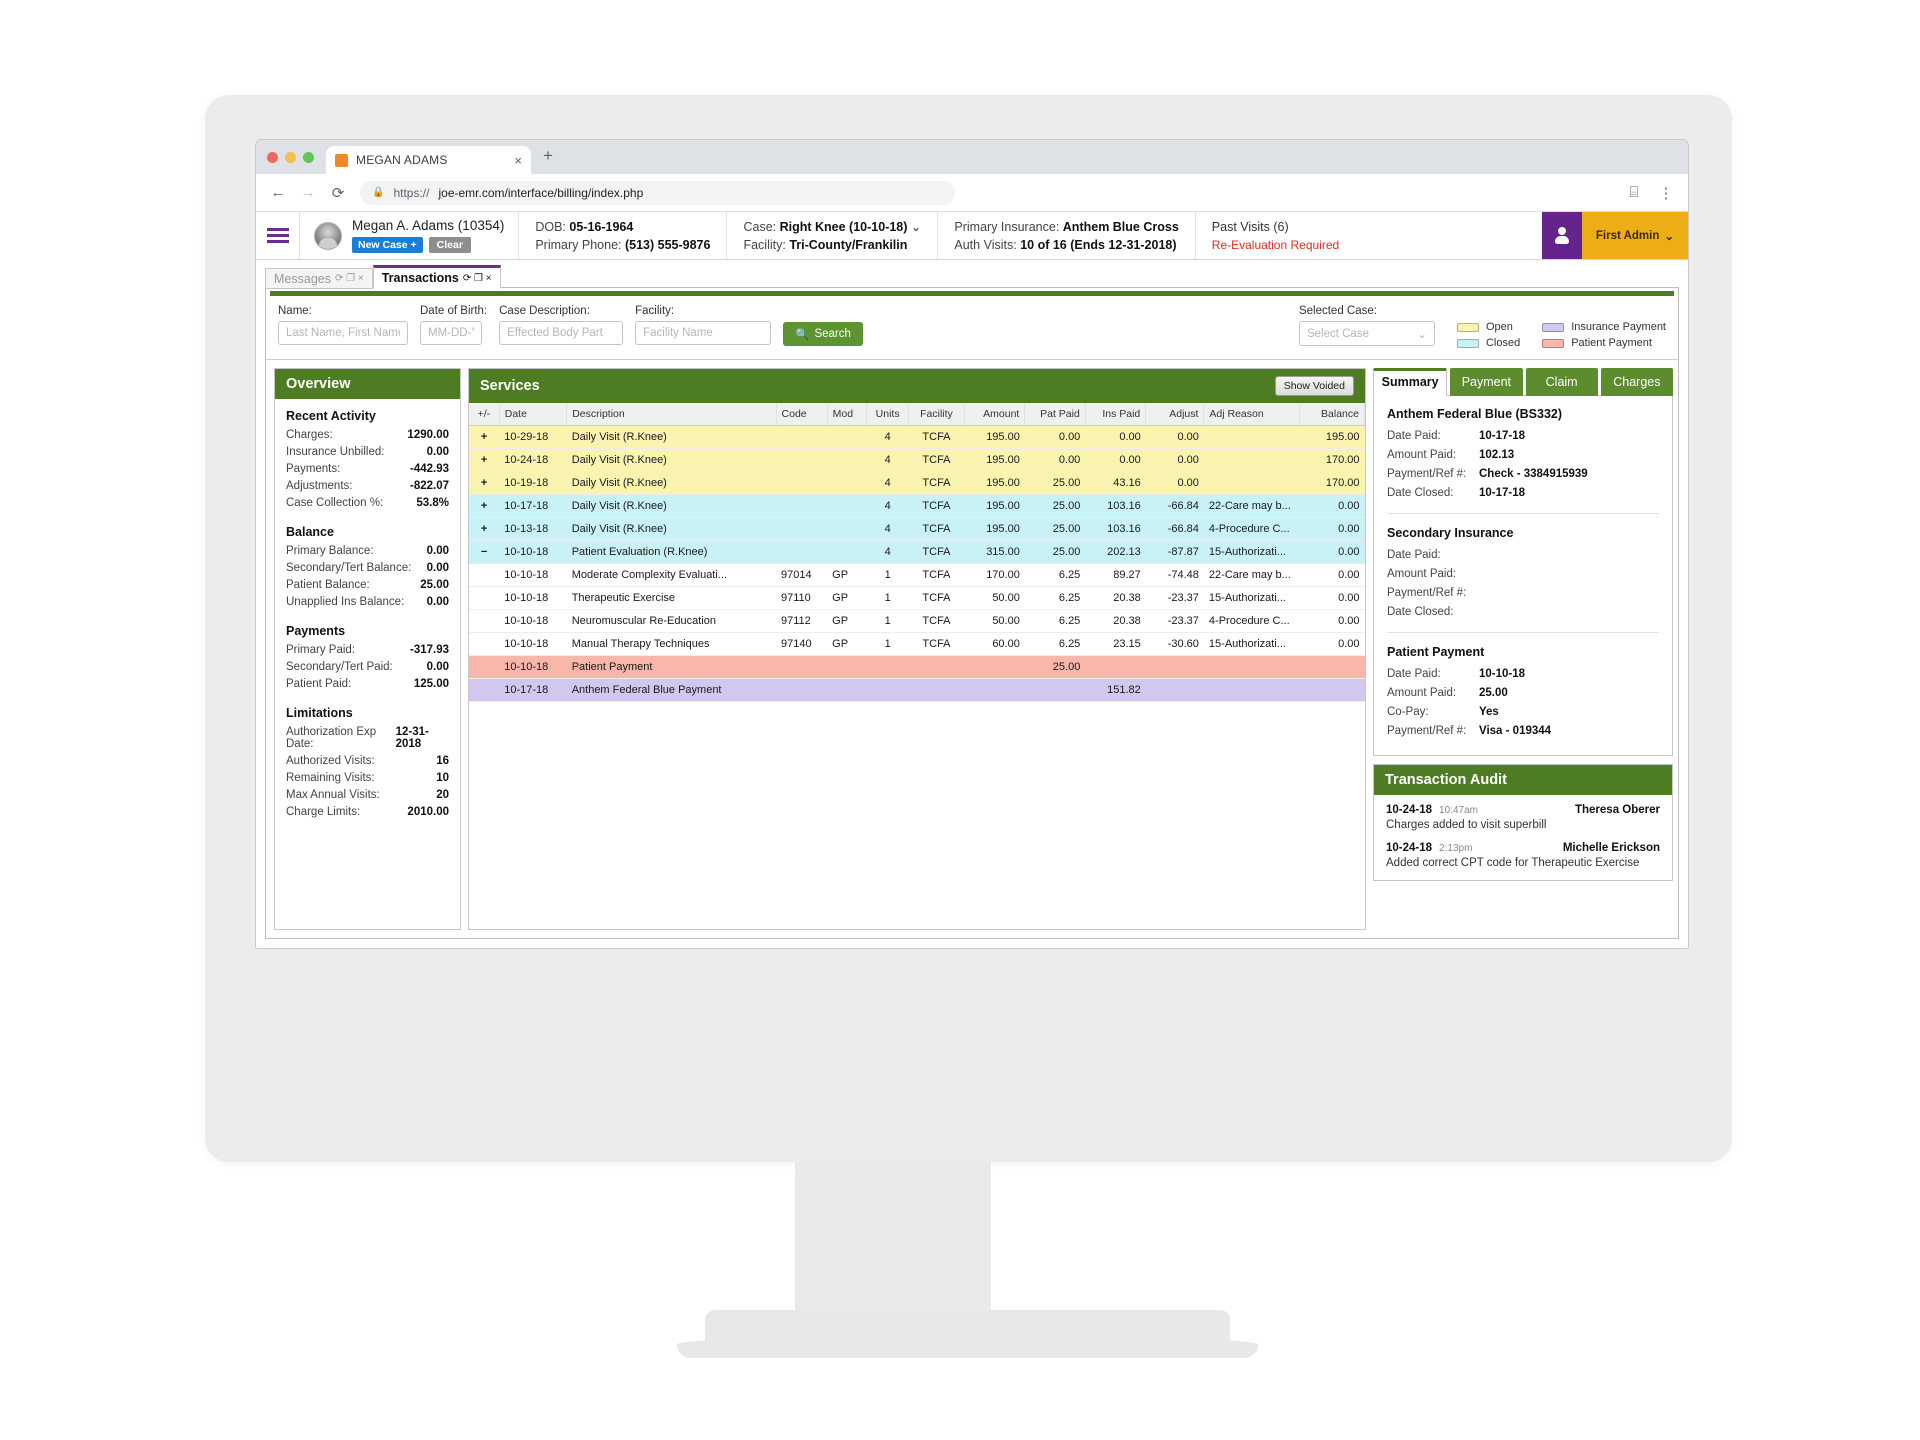 This screenshot has height=1440, width=1920. Describe the element at coordinates (1523, 780) in the screenshot. I see `audit-title: Transaction Audit` at that location.